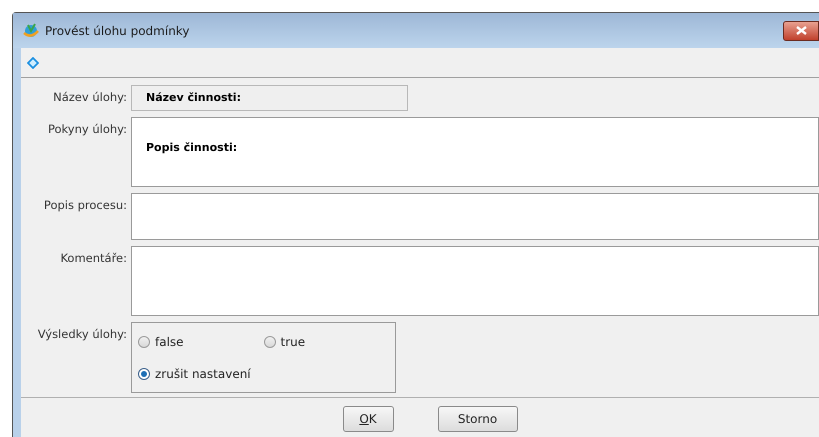  What do you see at coordinates (475, 152) in the screenshot?
I see `text-area: Popis činnosti:` at bounding box center [475, 152].